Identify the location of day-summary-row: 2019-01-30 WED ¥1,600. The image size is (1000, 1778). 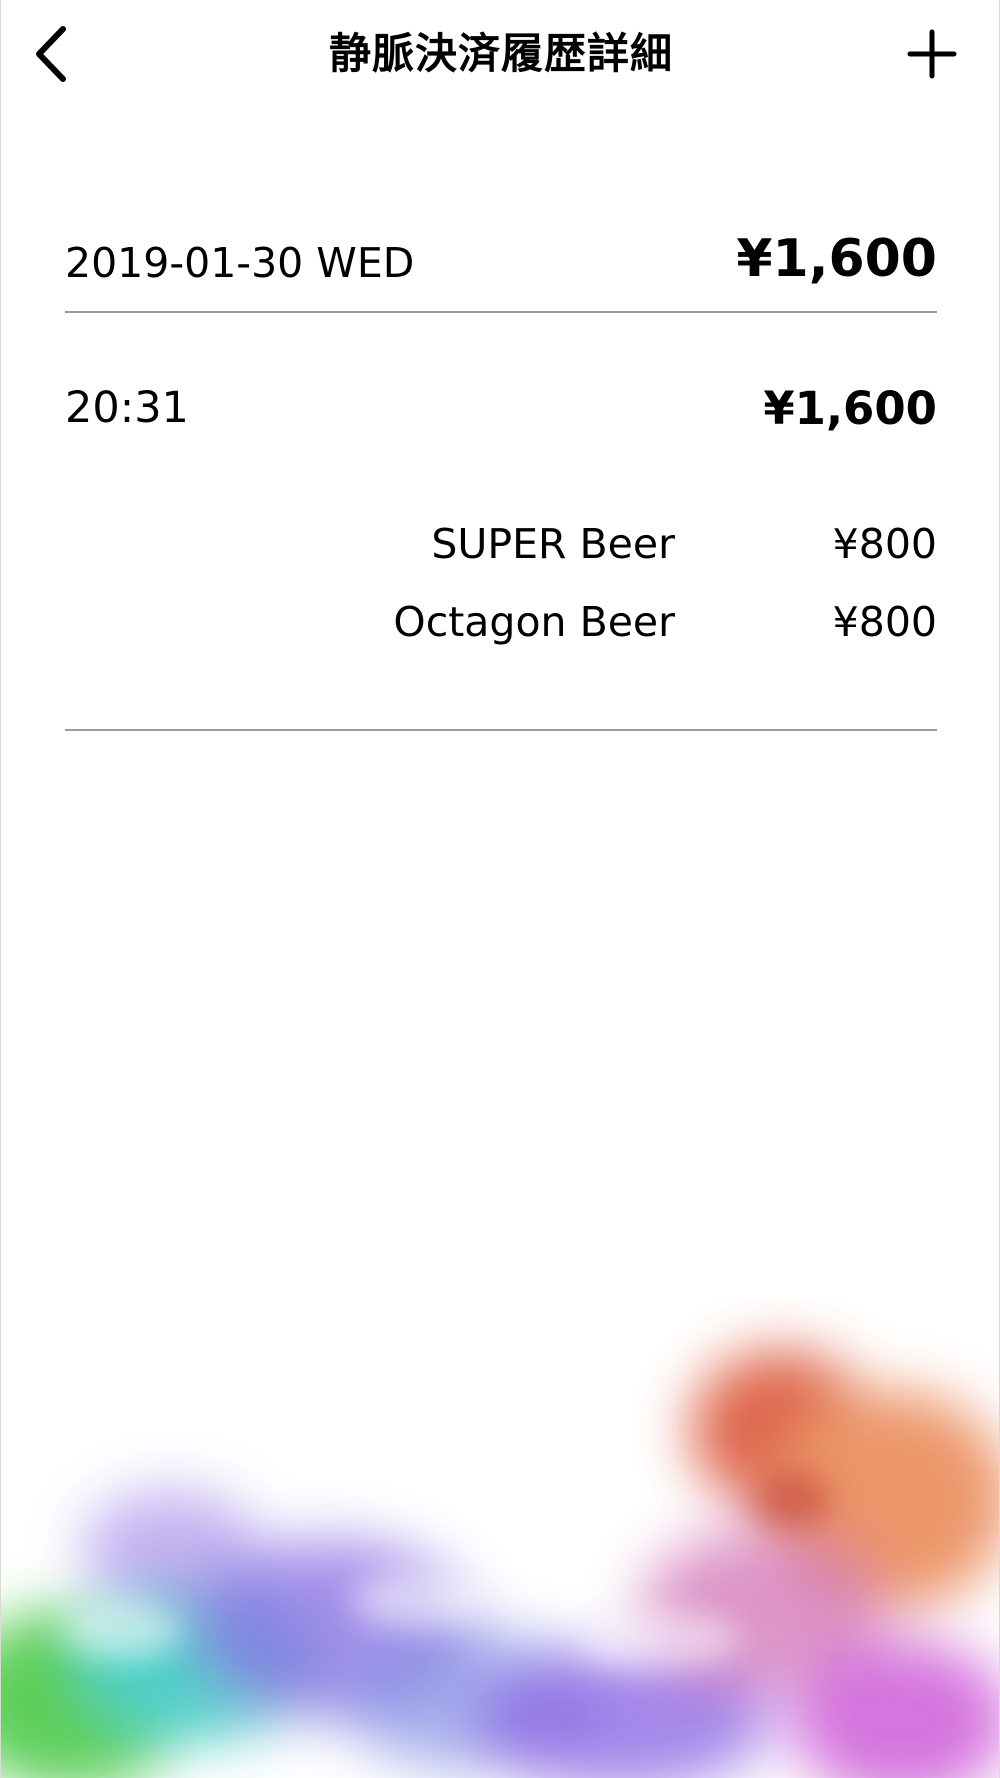
(501, 262).